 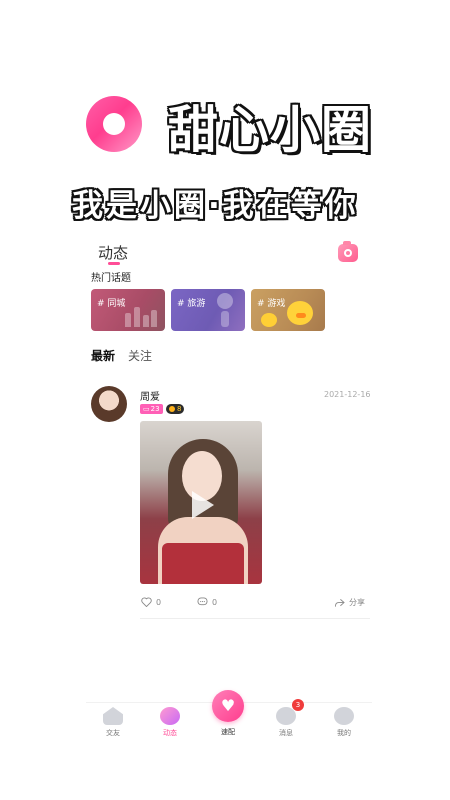 What do you see at coordinates (215, 602) in the screenshot?
I see `comment-count: 0` at bounding box center [215, 602].